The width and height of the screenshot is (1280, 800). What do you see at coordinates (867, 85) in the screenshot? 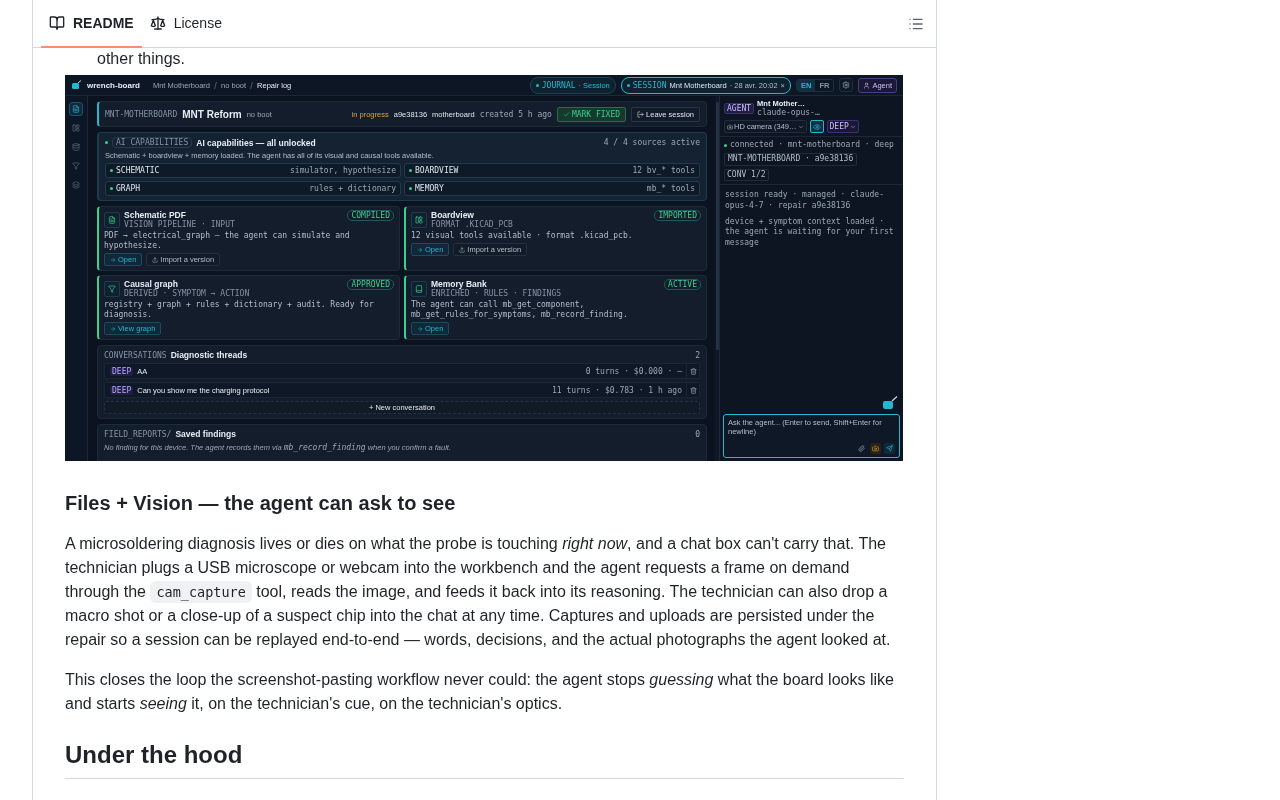
I see `user-icon` at bounding box center [867, 85].